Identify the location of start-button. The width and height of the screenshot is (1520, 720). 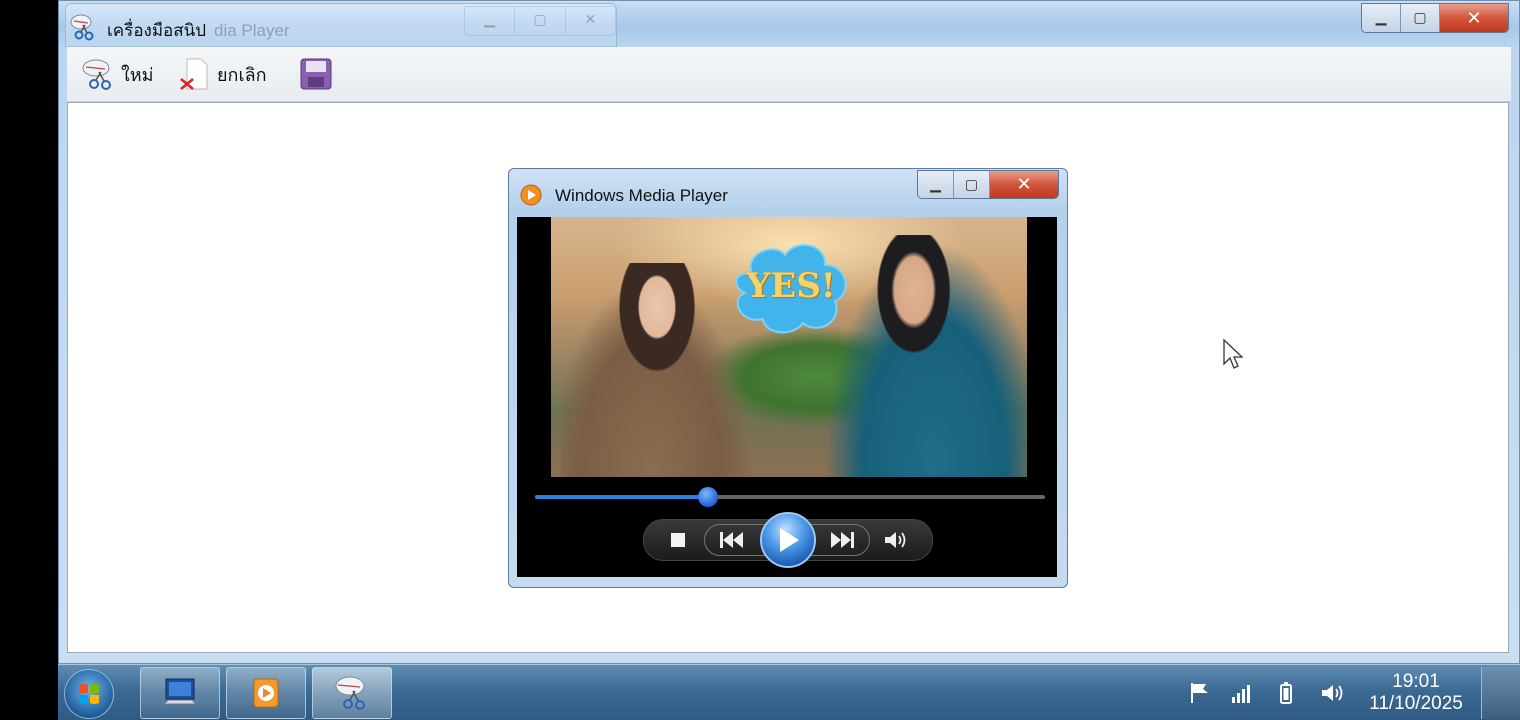
(89, 694).